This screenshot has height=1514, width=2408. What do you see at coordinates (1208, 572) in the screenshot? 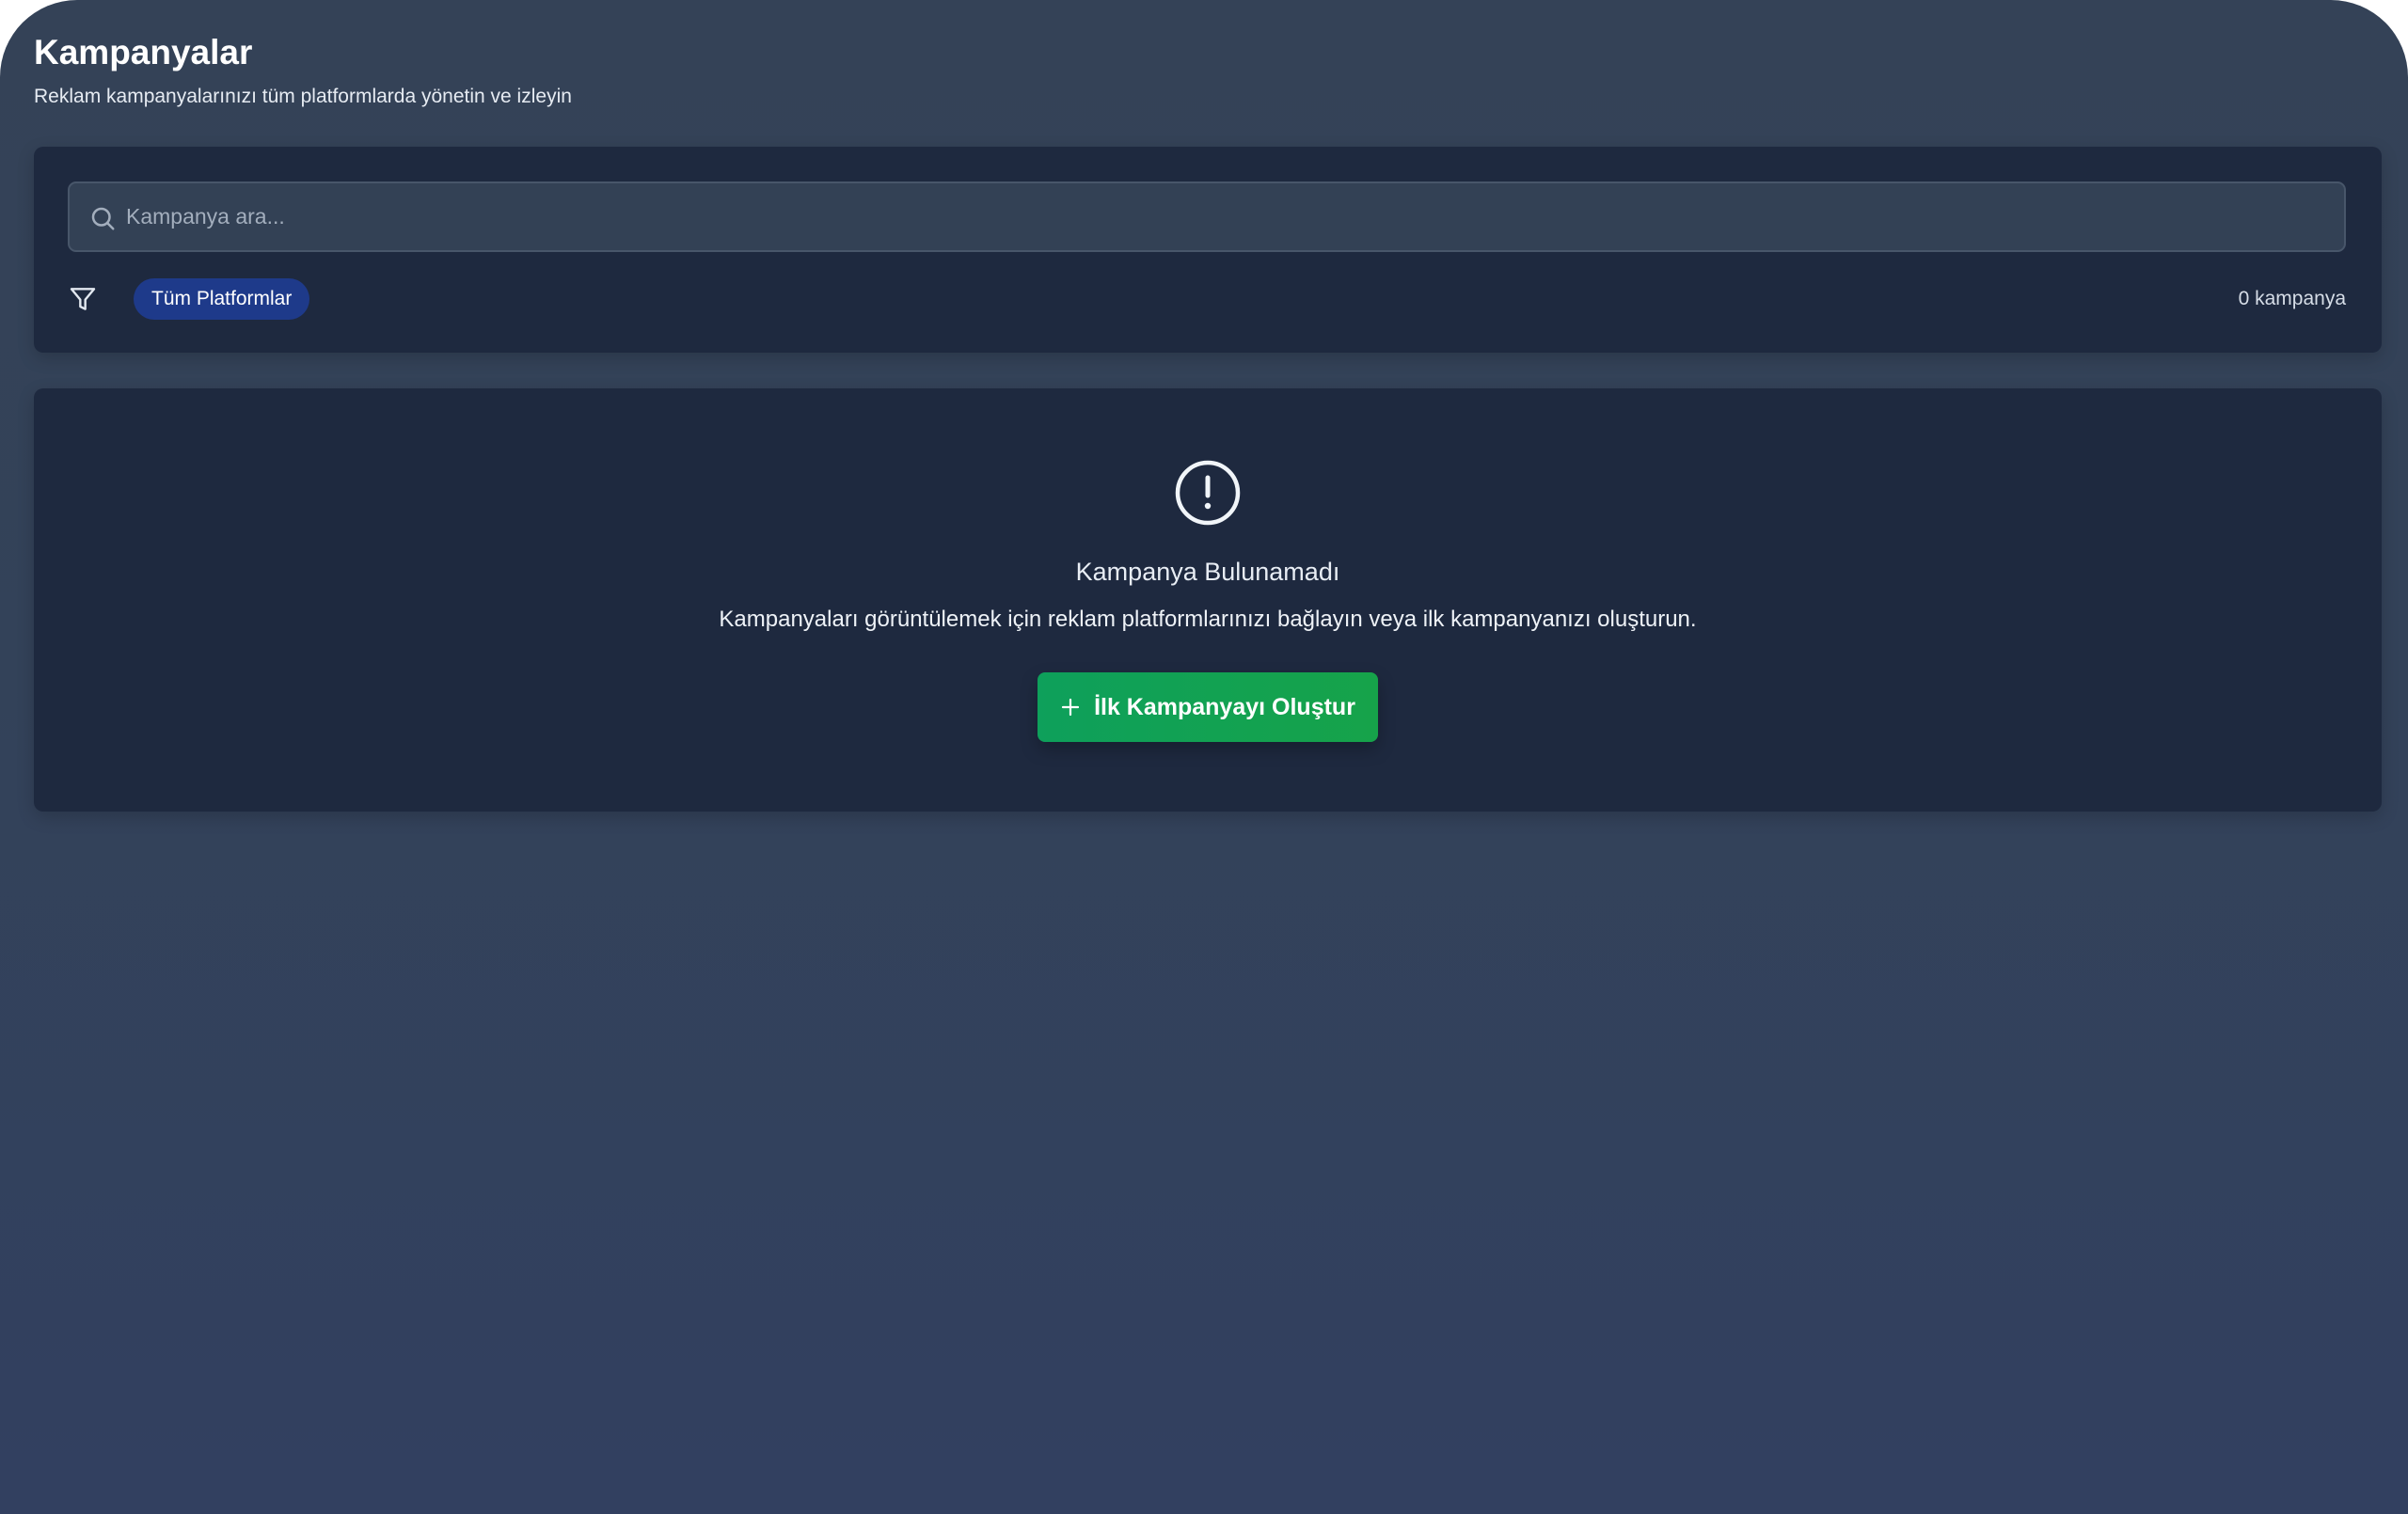
I see `empty-state-title: Kampanya Bulunamadı` at bounding box center [1208, 572].